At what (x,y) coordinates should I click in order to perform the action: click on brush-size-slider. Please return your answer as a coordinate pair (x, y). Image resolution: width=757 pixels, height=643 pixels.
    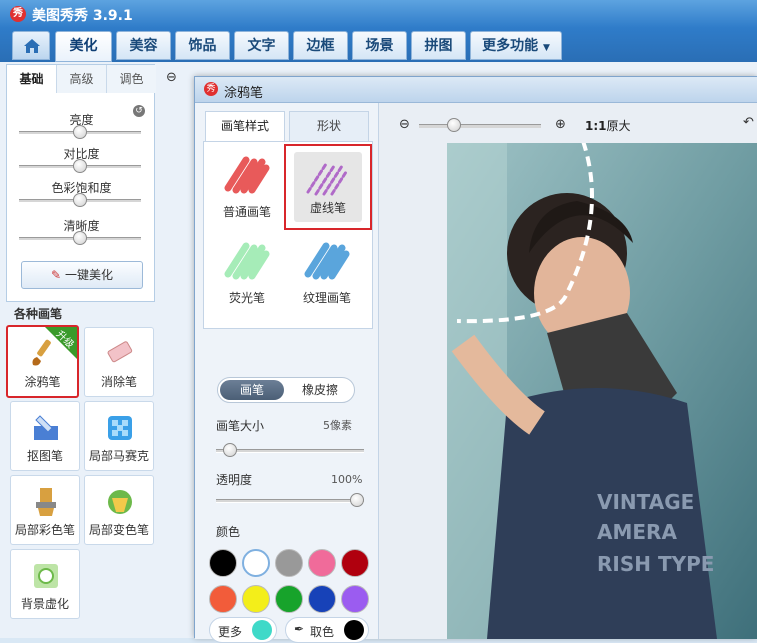
    Looking at the image, I should click on (290, 450).